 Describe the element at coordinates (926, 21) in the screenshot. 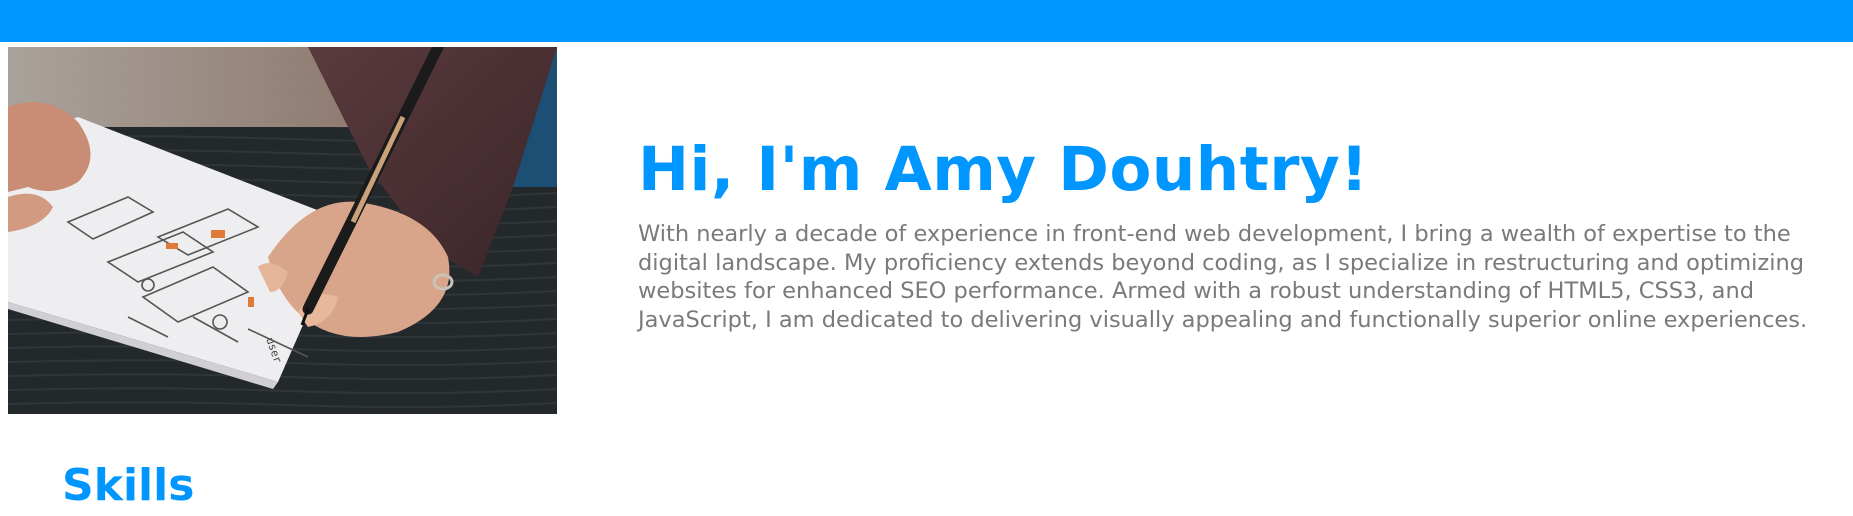

I see `top-header-bar` at that location.